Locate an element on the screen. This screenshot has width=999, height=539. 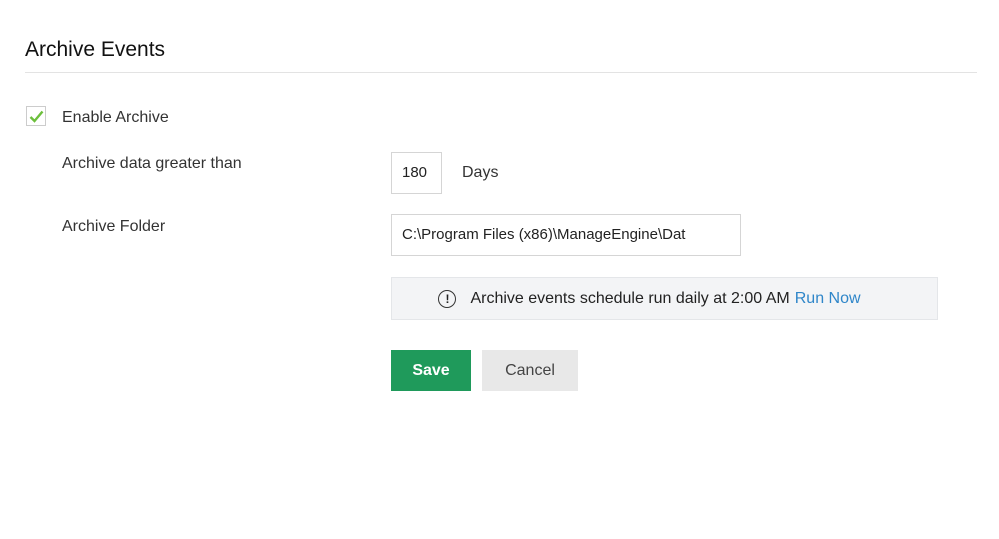
days-unit-label: Days is located at coordinates (480, 172).